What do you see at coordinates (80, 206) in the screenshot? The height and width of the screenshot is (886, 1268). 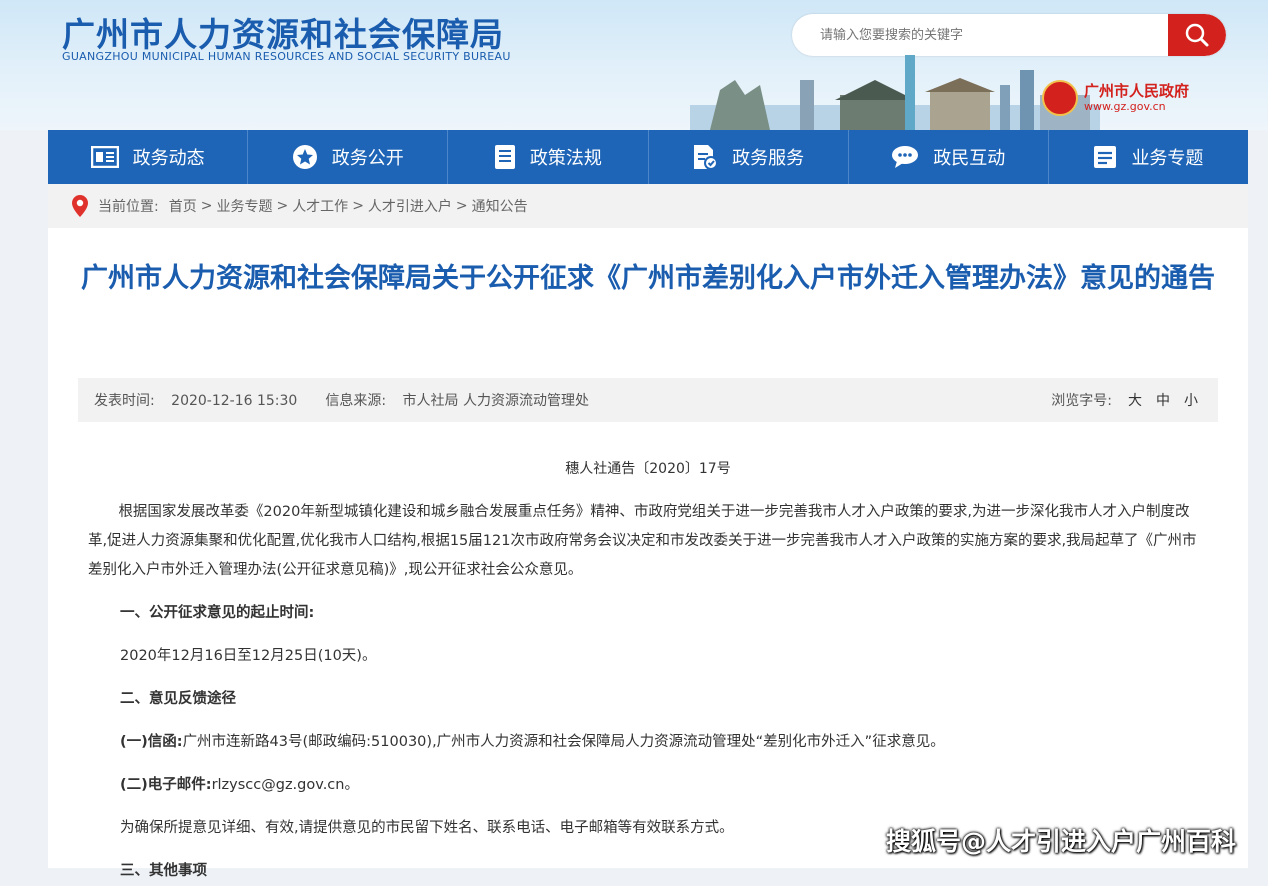 I see `location-pin-icon` at bounding box center [80, 206].